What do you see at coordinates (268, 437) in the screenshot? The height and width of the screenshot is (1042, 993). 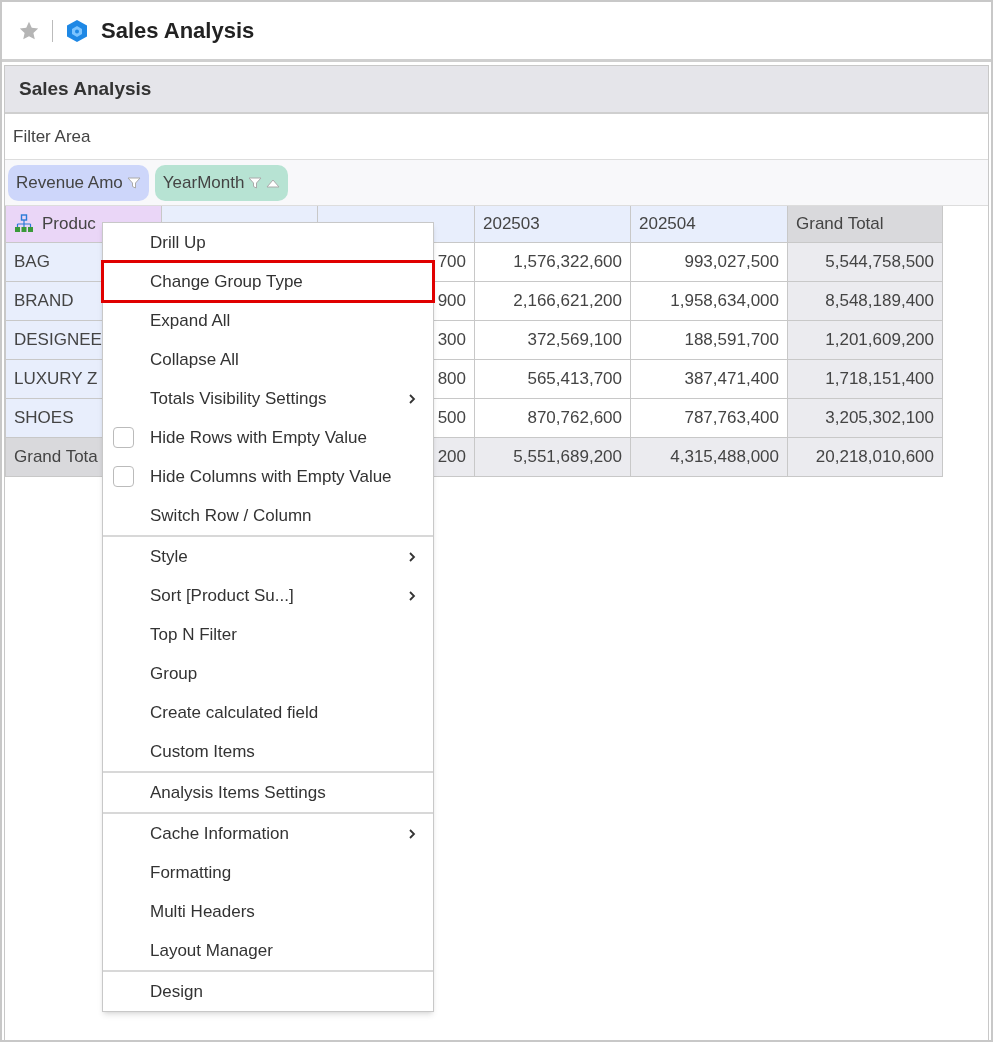 I see `menu-item: Hide Rows with Empty Value` at bounding box center [268, 437].